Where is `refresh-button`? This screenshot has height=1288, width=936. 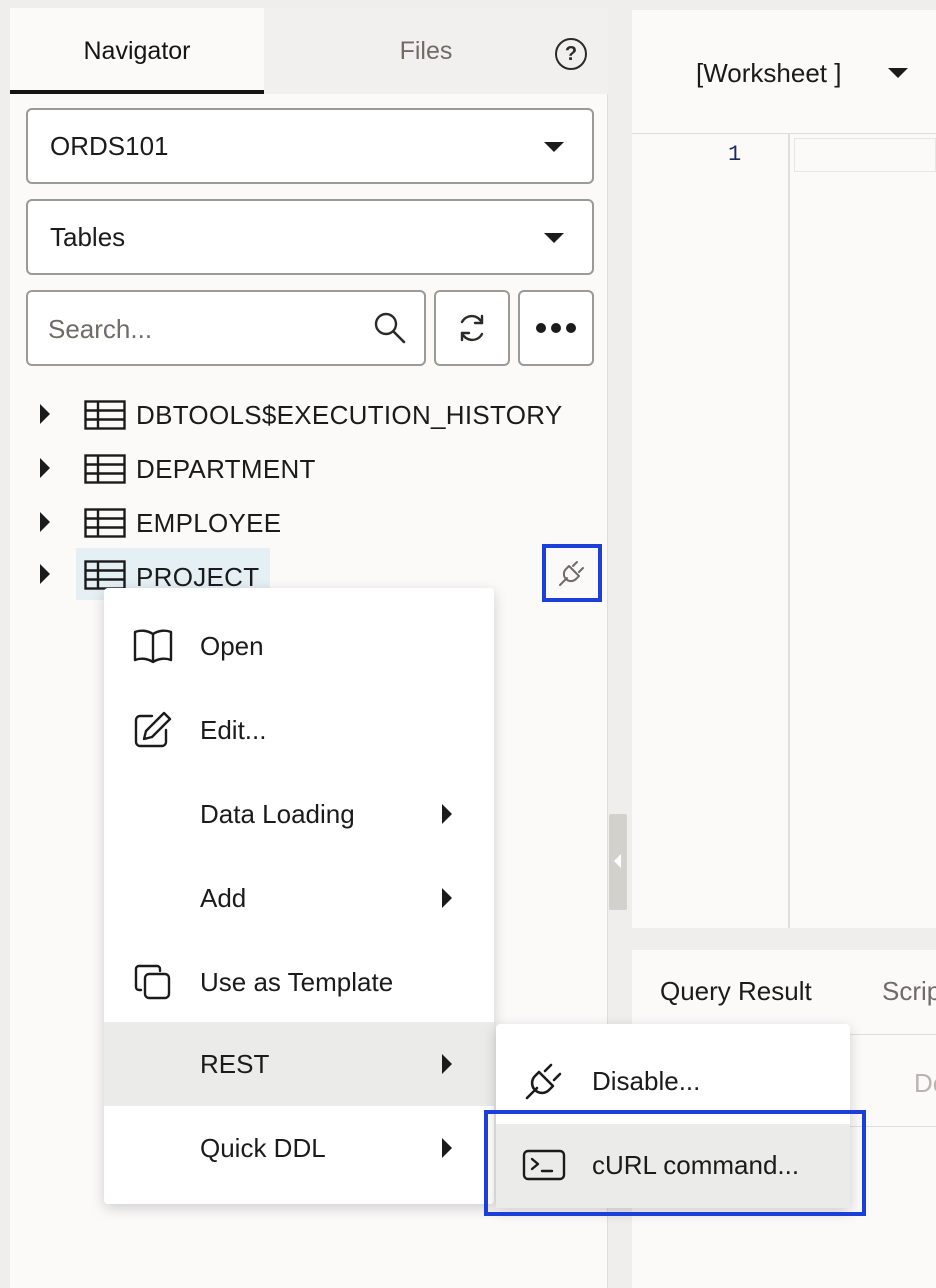 refresh-button is located at coordinates (472, 328).